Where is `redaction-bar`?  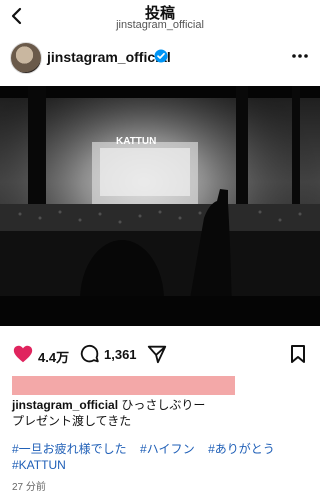 redaction-bar is located at coordinates (123, 385).